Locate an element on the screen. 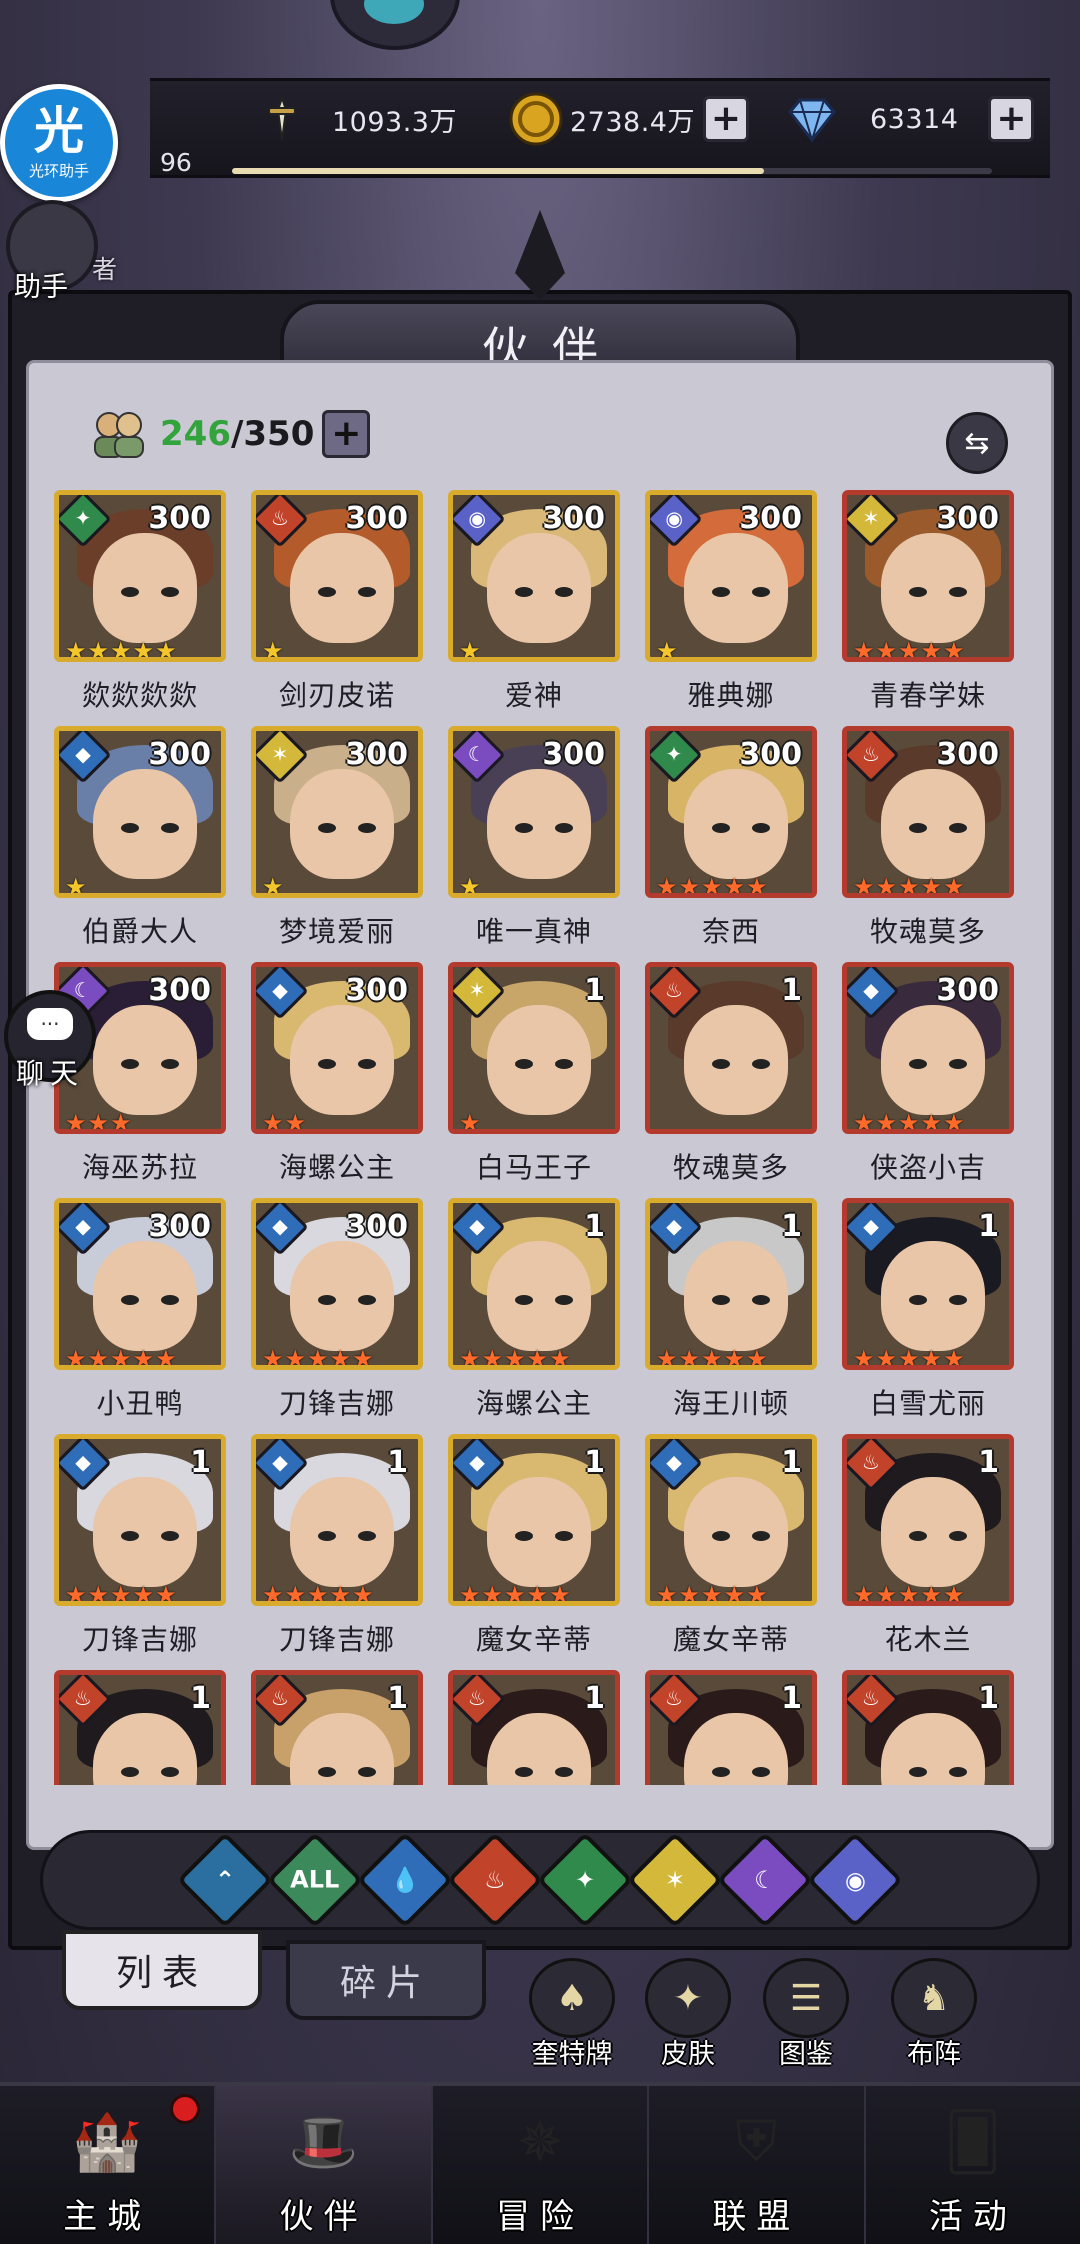 This screenshot has width=1080, height=2244. filter-fire-button: ♨ is located at coordinates (495, 1880).